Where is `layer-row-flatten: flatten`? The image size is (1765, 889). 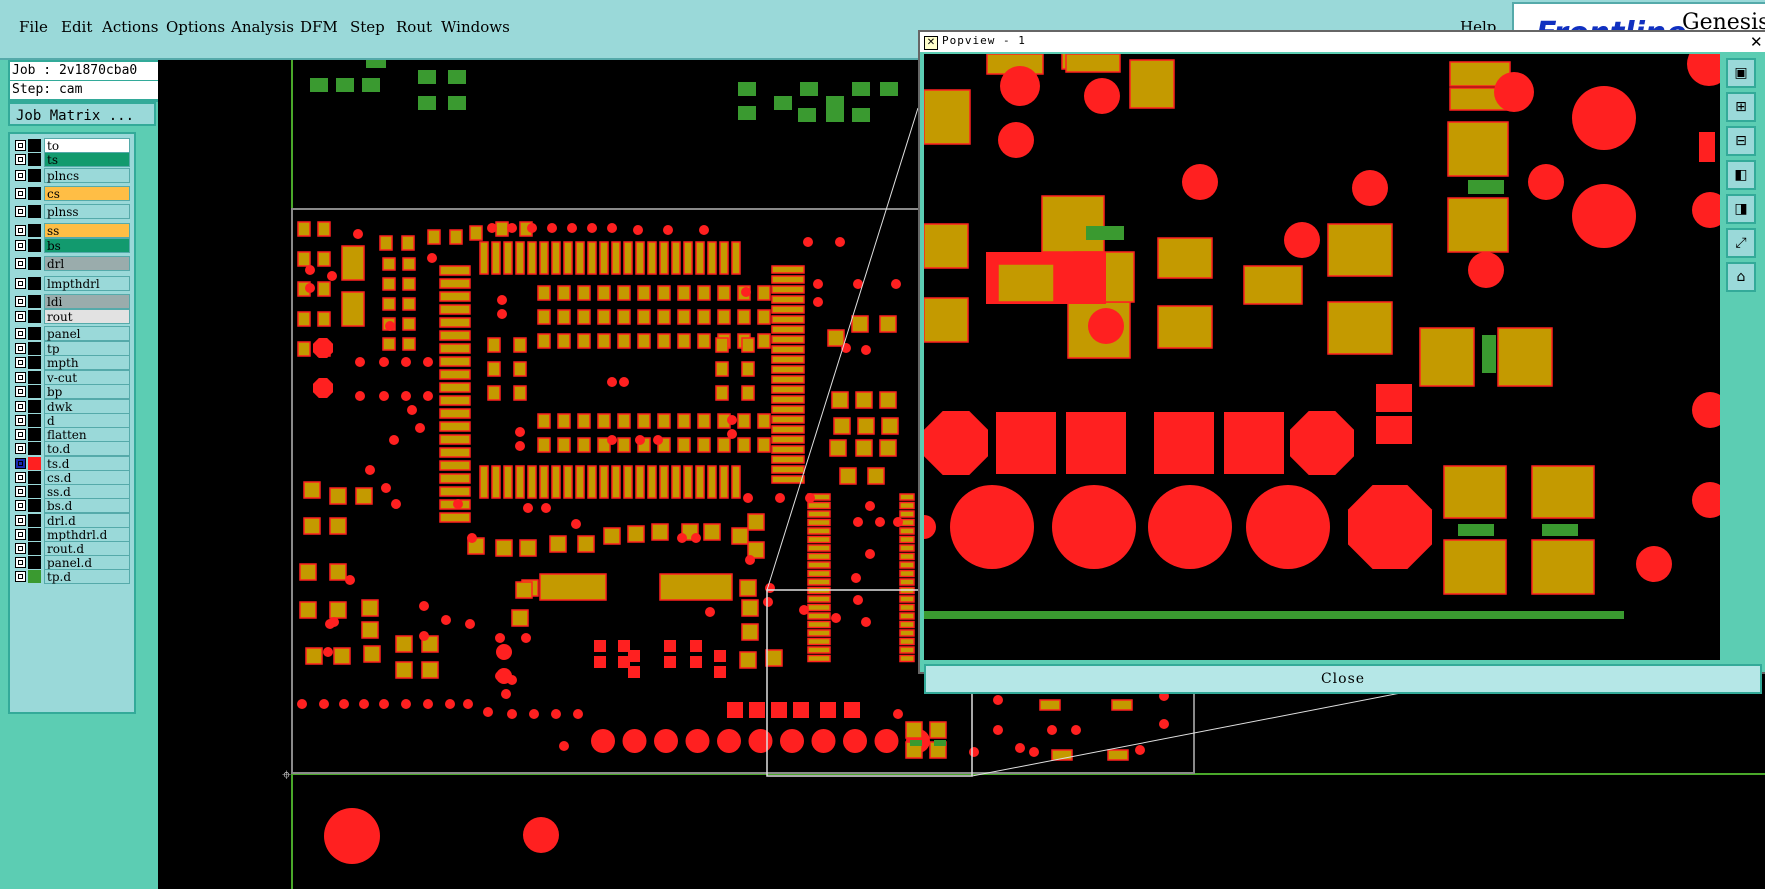 layer-row-flatten: flatten is located at coordinates (71, 434).